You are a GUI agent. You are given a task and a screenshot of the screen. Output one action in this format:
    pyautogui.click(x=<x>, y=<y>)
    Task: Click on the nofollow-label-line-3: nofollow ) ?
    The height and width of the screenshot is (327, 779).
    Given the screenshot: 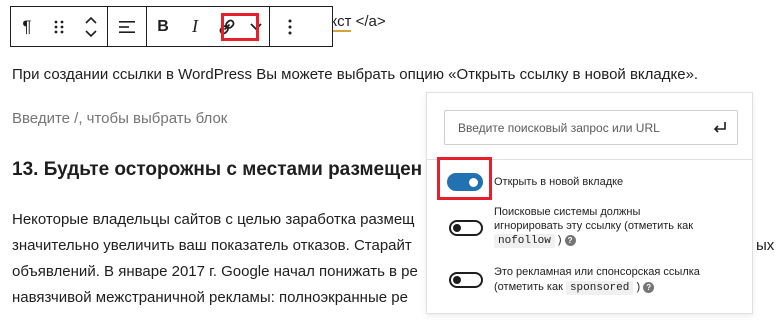 What is the action you would take?
    pyautogui.click(x=535, y=240)
    